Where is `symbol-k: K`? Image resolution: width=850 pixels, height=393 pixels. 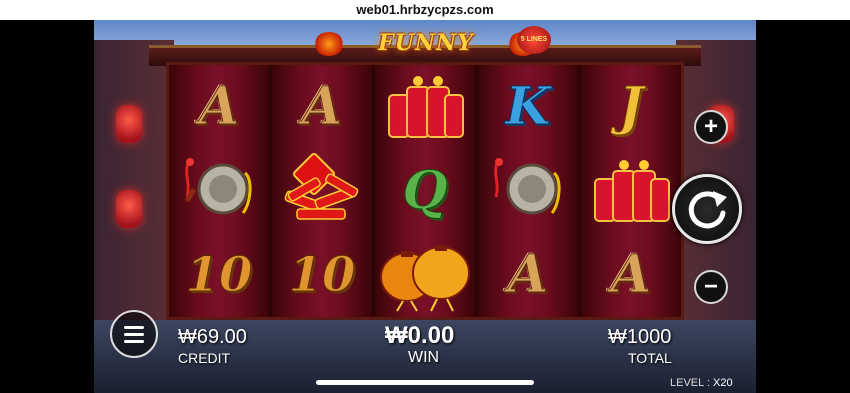
symbol-k: K is located at coordinates (528, 107).